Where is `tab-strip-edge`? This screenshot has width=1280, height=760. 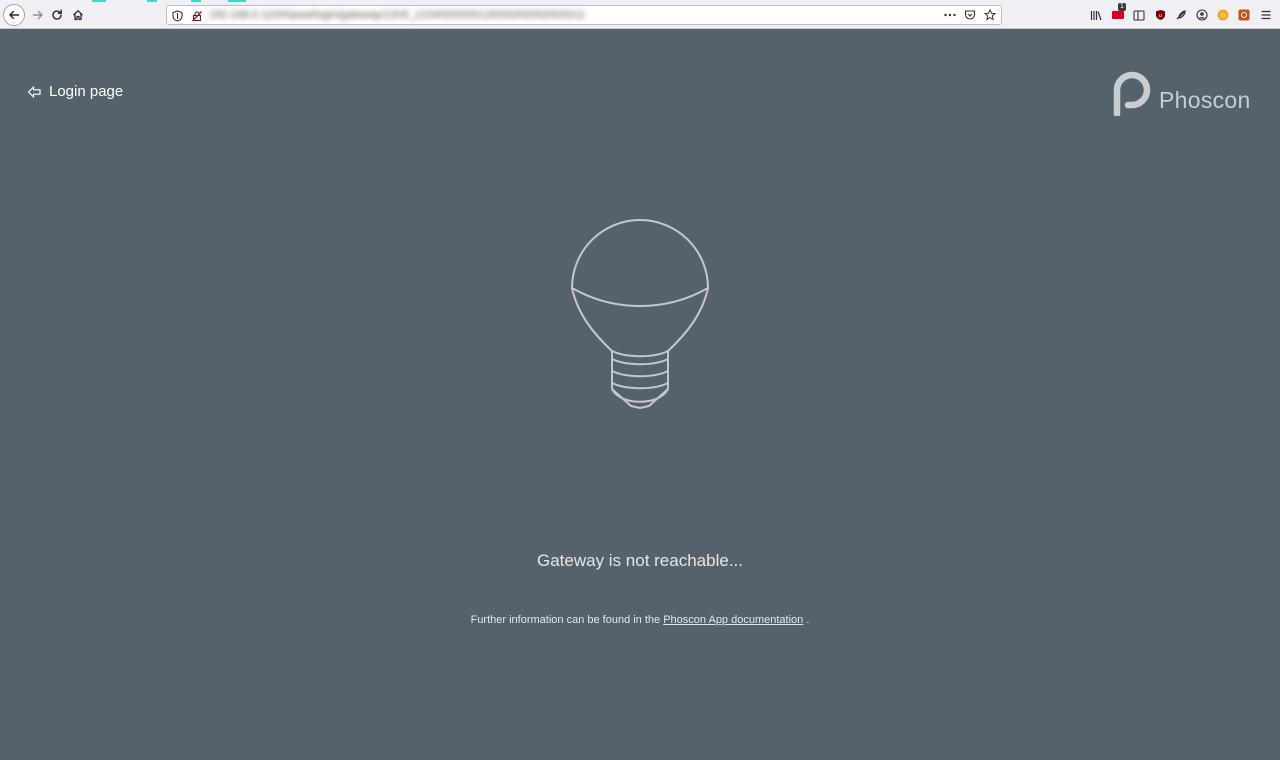 tab-strip-edge is located at coordinates (640, 1).